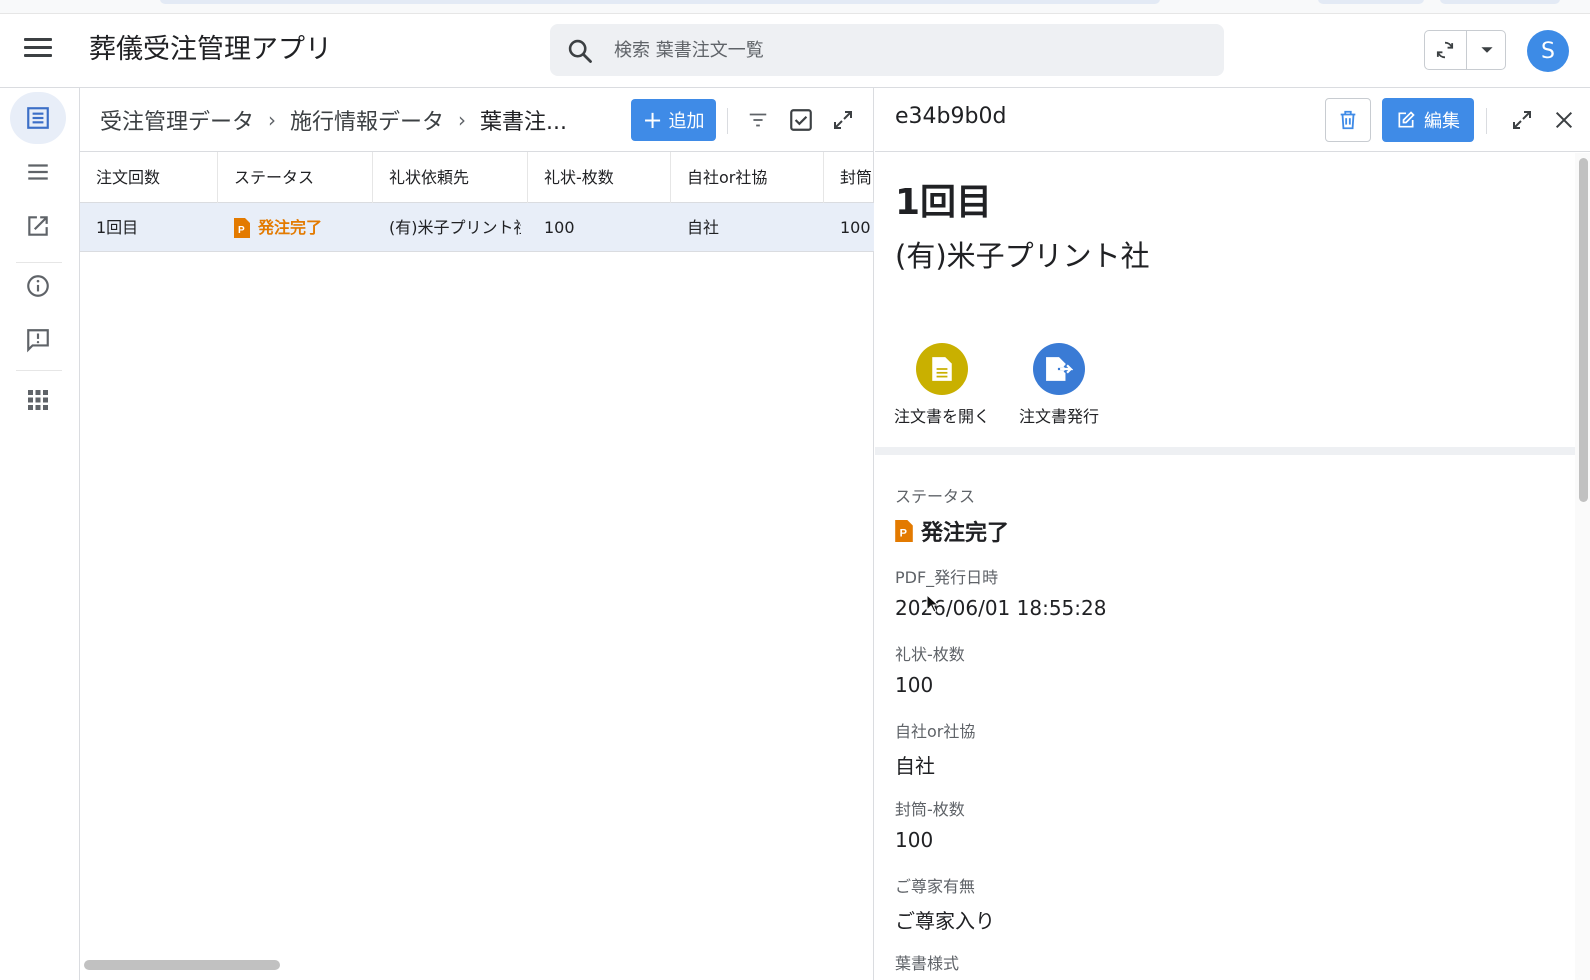  What do you see at coordinates (935, 496) in the screenshot?
I see `field-label: ステータス` at bounding box center [935, 496].